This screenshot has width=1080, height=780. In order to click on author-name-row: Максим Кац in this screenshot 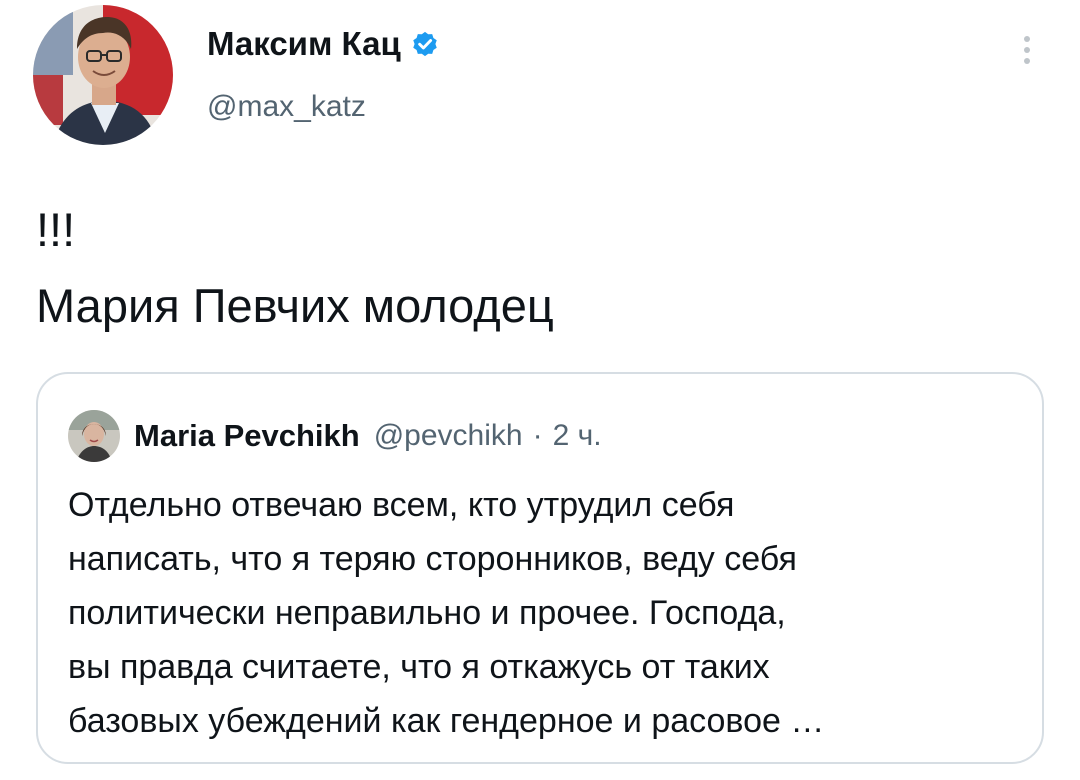, I will do `click(324, 44)`.